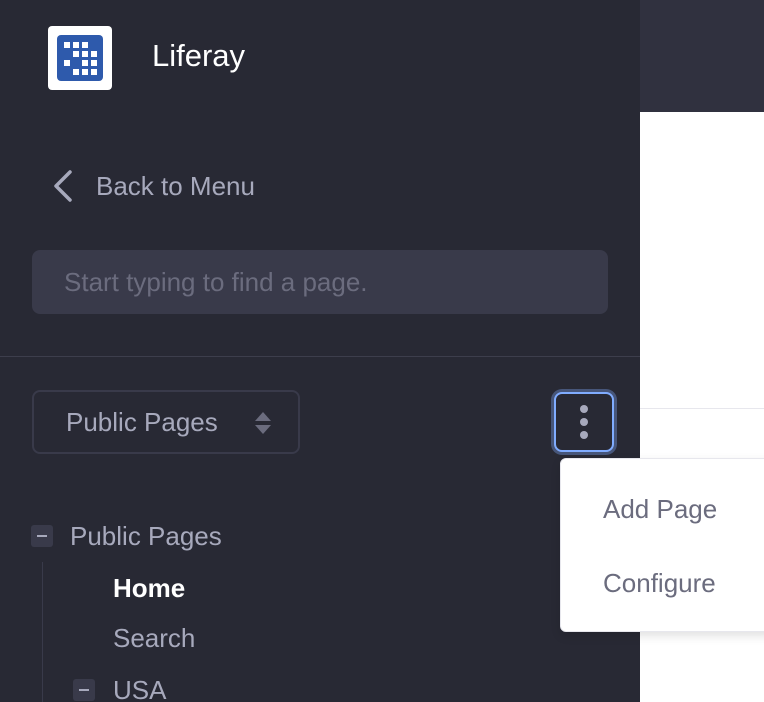 Image resolution: width=764 pixels, height=702 pixels. Describe the element at coordinates (175, 185) in the screenshot. I see `back-to-menu-label: Back to Menu` at that location.